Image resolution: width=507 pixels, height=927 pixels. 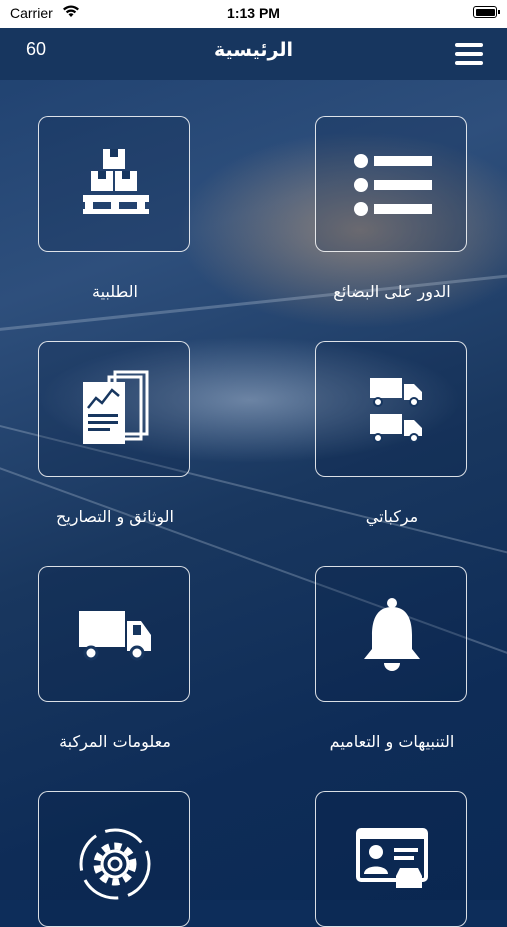 I want to click on battery-icon, so click(x=486, y=12).